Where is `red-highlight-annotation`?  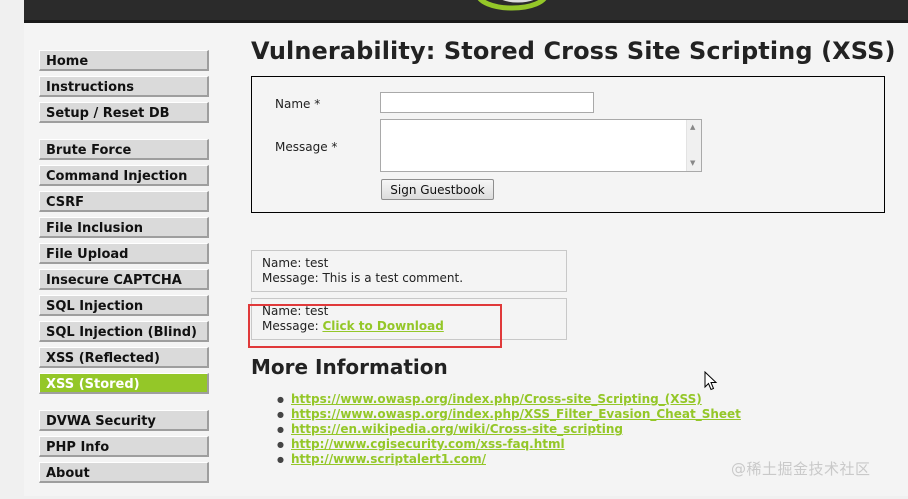 red-highlight-annotation is located at coordinates (375, 326).